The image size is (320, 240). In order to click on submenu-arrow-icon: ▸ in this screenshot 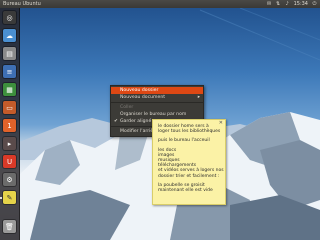, I will do `click(198, 97)`.